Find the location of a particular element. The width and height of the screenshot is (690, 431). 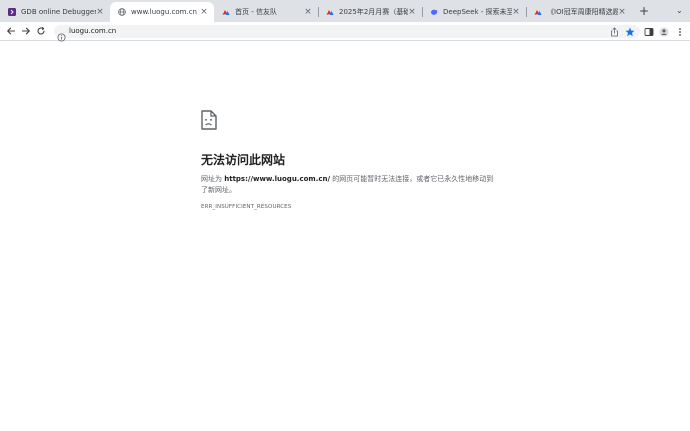

tab-title: www.luogu.com.cn is located at coordinates (164, 12).